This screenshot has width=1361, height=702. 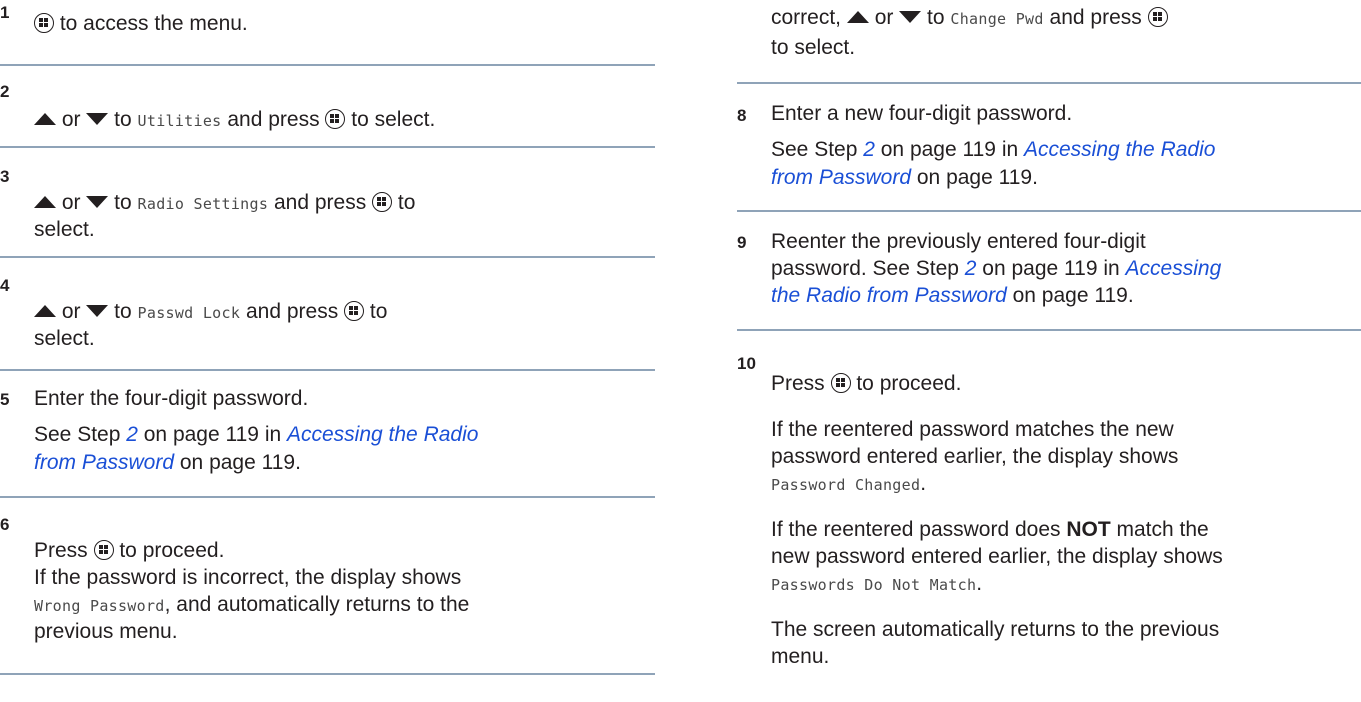 What do you see at coordinates (203, 204) in the screenshot?
I see `menu-item-name: Radio Settings` at bounding box center [203, 204].